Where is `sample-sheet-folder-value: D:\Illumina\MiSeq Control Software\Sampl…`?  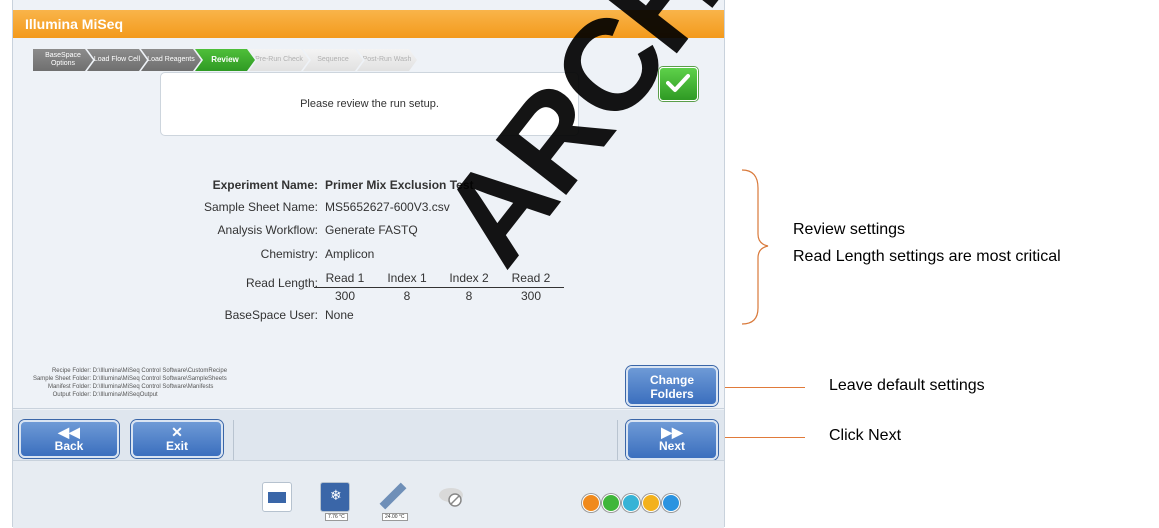 sample-sheet-folder-value: D:\Illumina\MiSeq Control Software\Sampl… is located at coordinates (159, 379).